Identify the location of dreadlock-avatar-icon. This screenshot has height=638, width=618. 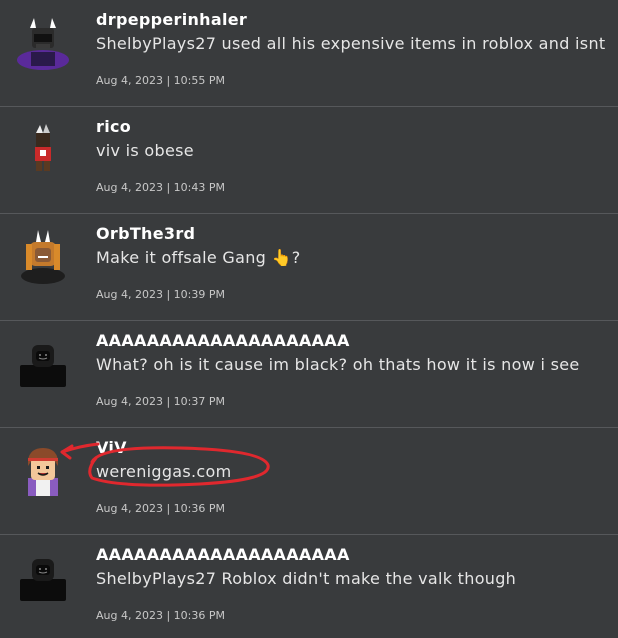
(43, 257).